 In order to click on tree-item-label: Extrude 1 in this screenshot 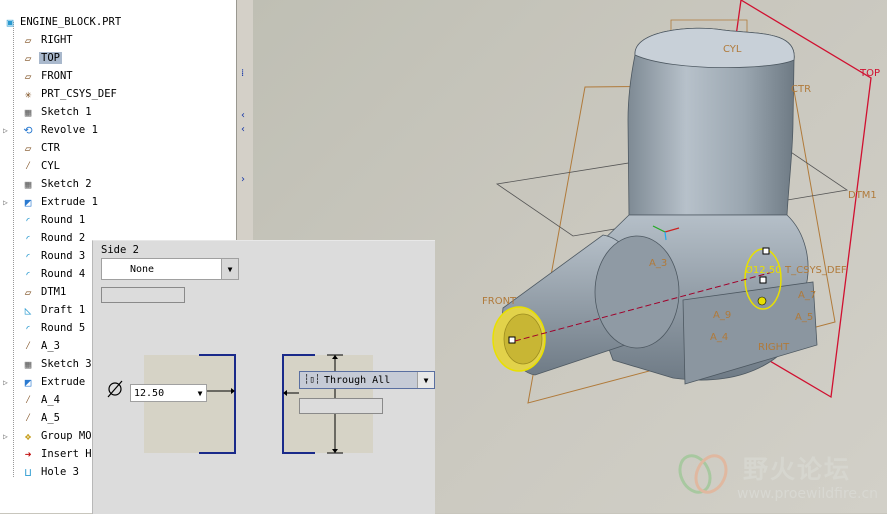, I will do `click(69, 202)`.